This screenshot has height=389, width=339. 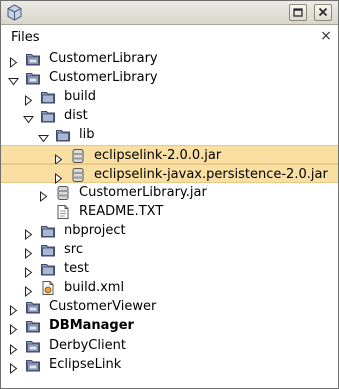 What do you see at coordinates (211, 174) in the screenshot?
I see `tree-item-label: eclipselink-javax.persistence-2.0.jar` at bounding box center [211, 174].